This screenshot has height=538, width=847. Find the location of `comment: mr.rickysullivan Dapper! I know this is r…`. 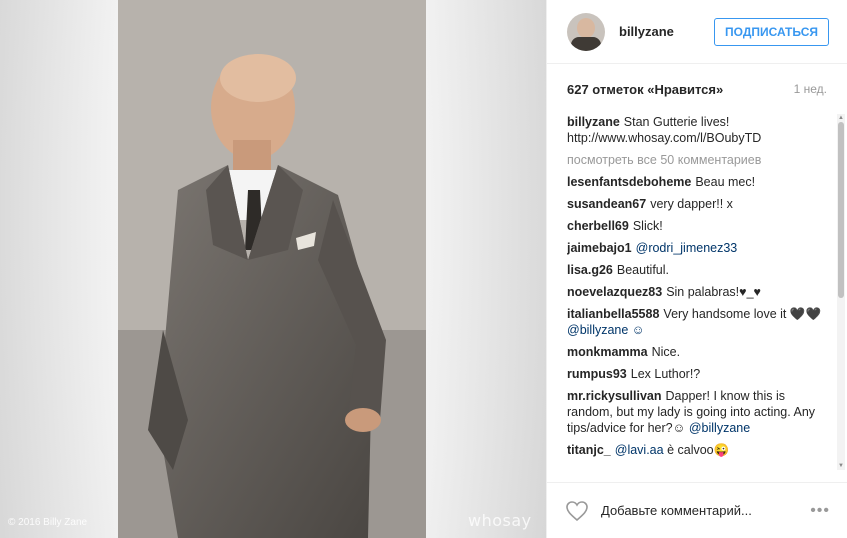

comment: mr.rickysullivan Dapper! I know this is r… is located at coordinates (696, 412).